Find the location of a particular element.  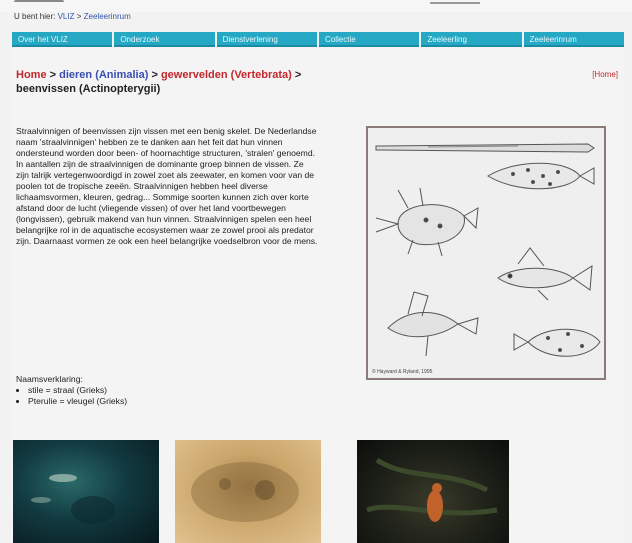

logo-fragment is located at coordinates (39, 4).